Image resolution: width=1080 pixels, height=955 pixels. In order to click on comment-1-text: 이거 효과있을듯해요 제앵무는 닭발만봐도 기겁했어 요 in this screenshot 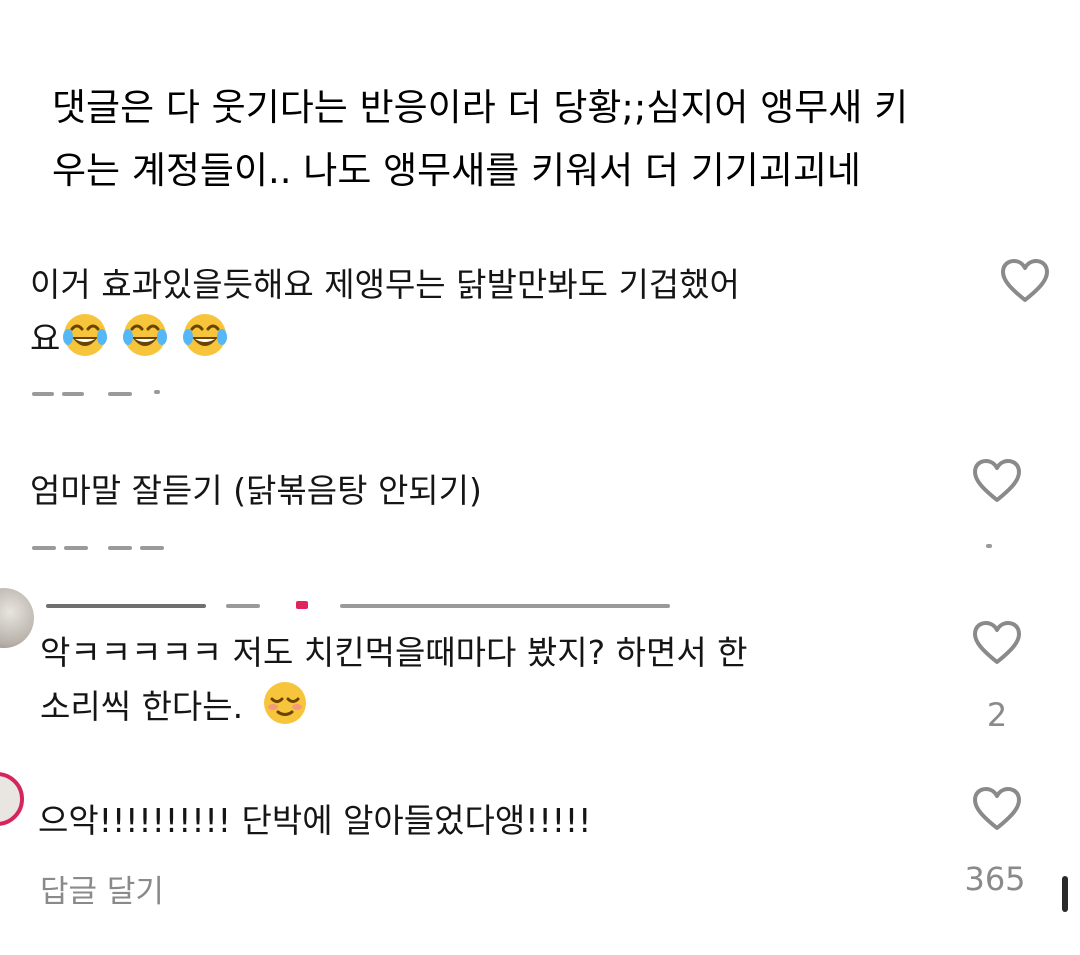, I will do `click(385, 312)`.